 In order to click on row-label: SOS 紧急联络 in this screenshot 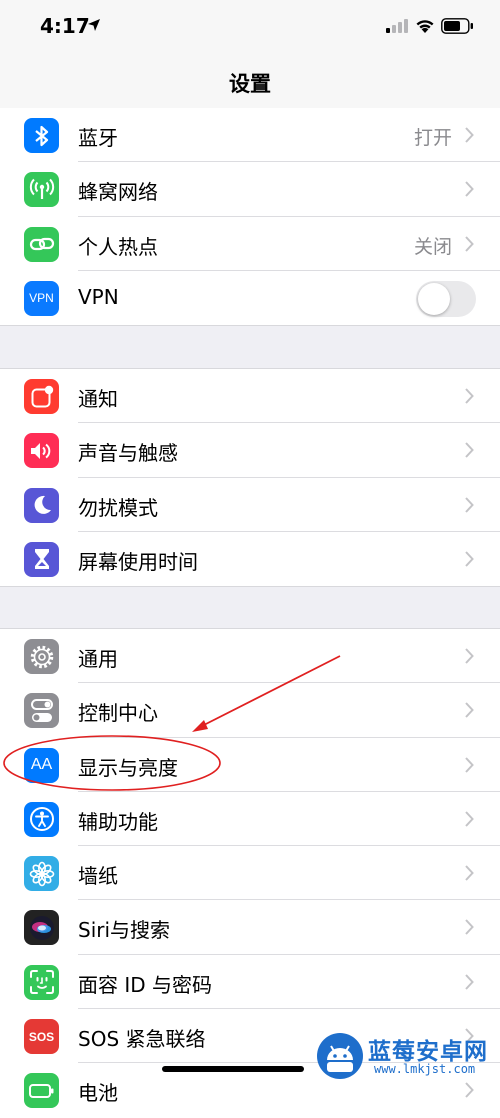, I will do `click(142, 1039)`.